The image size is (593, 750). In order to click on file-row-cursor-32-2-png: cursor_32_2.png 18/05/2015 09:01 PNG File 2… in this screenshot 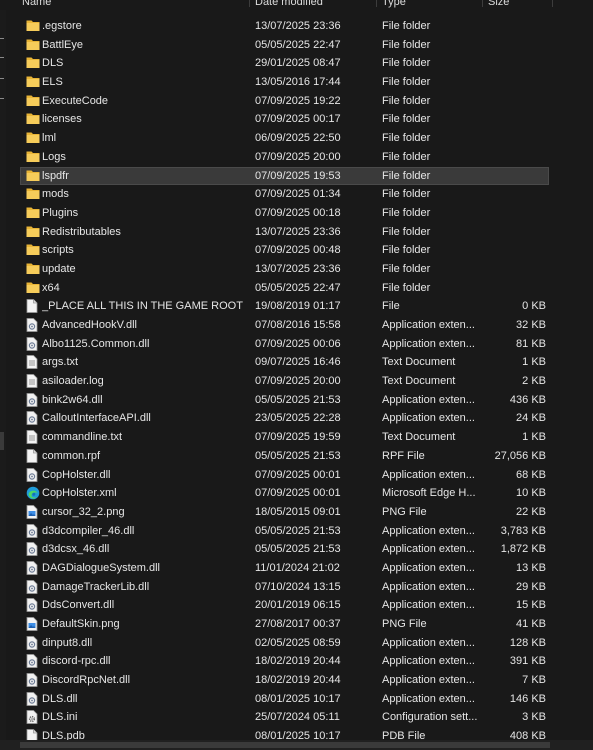, I will do `click(296, 512)`.